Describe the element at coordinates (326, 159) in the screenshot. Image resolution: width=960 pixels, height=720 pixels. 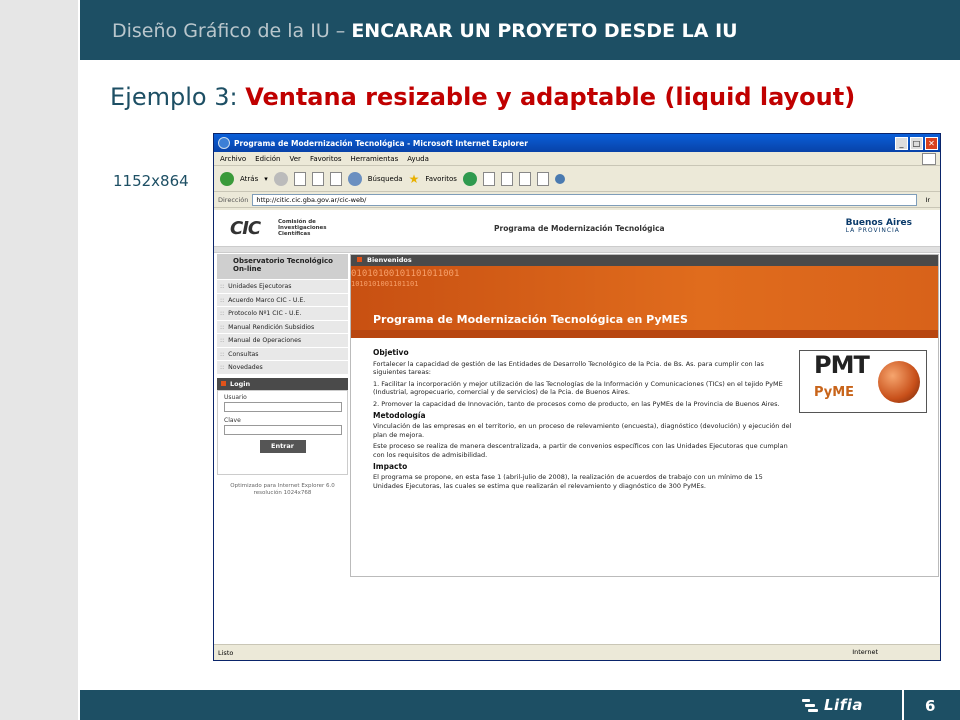
I see `menu-favoritos: Favoritos` at that location.